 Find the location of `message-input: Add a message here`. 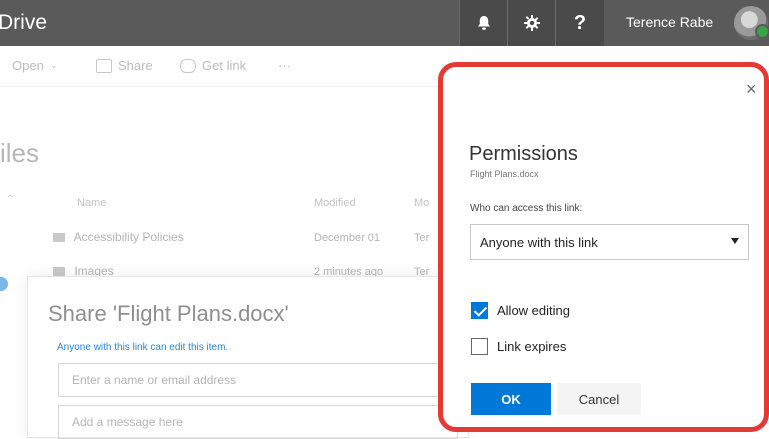

message-input: Add a message here is located at coordinates (258, 422).